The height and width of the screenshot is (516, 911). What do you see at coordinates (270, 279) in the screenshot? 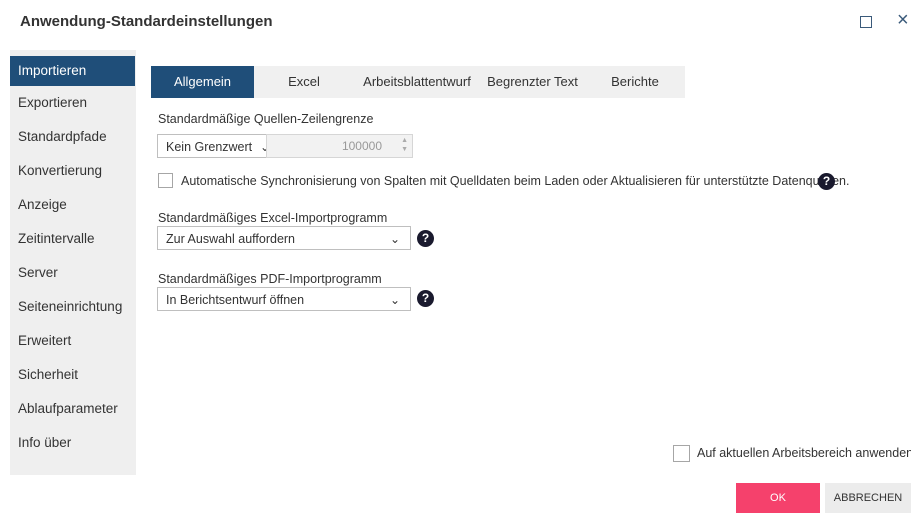
I see `pdf-import-label: Standardmäßiges PDF-Importprogramm` at bounding box center [270, 279].